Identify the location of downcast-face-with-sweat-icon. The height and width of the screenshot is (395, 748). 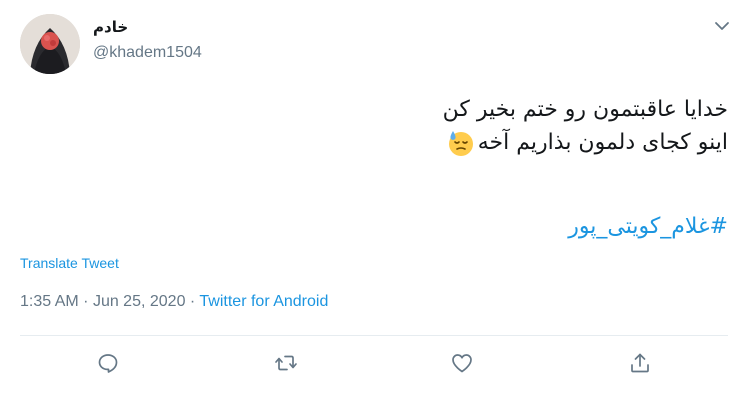
(461, 143).